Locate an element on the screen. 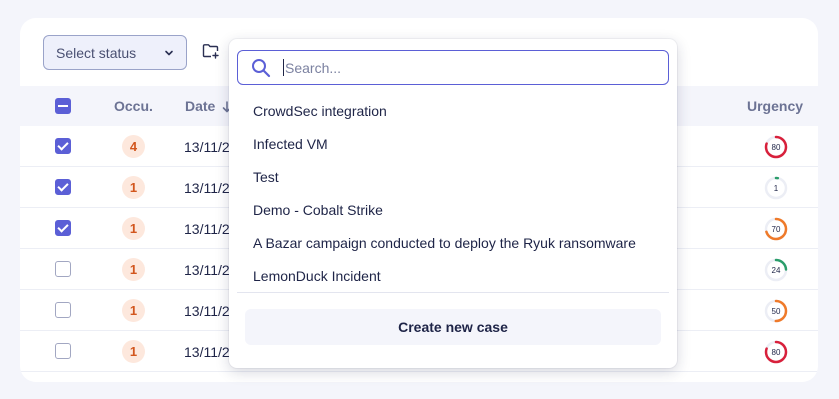 The width and height of the screenshot is (839, 399). select-all-checkbox is located at coordinates (63, 106).